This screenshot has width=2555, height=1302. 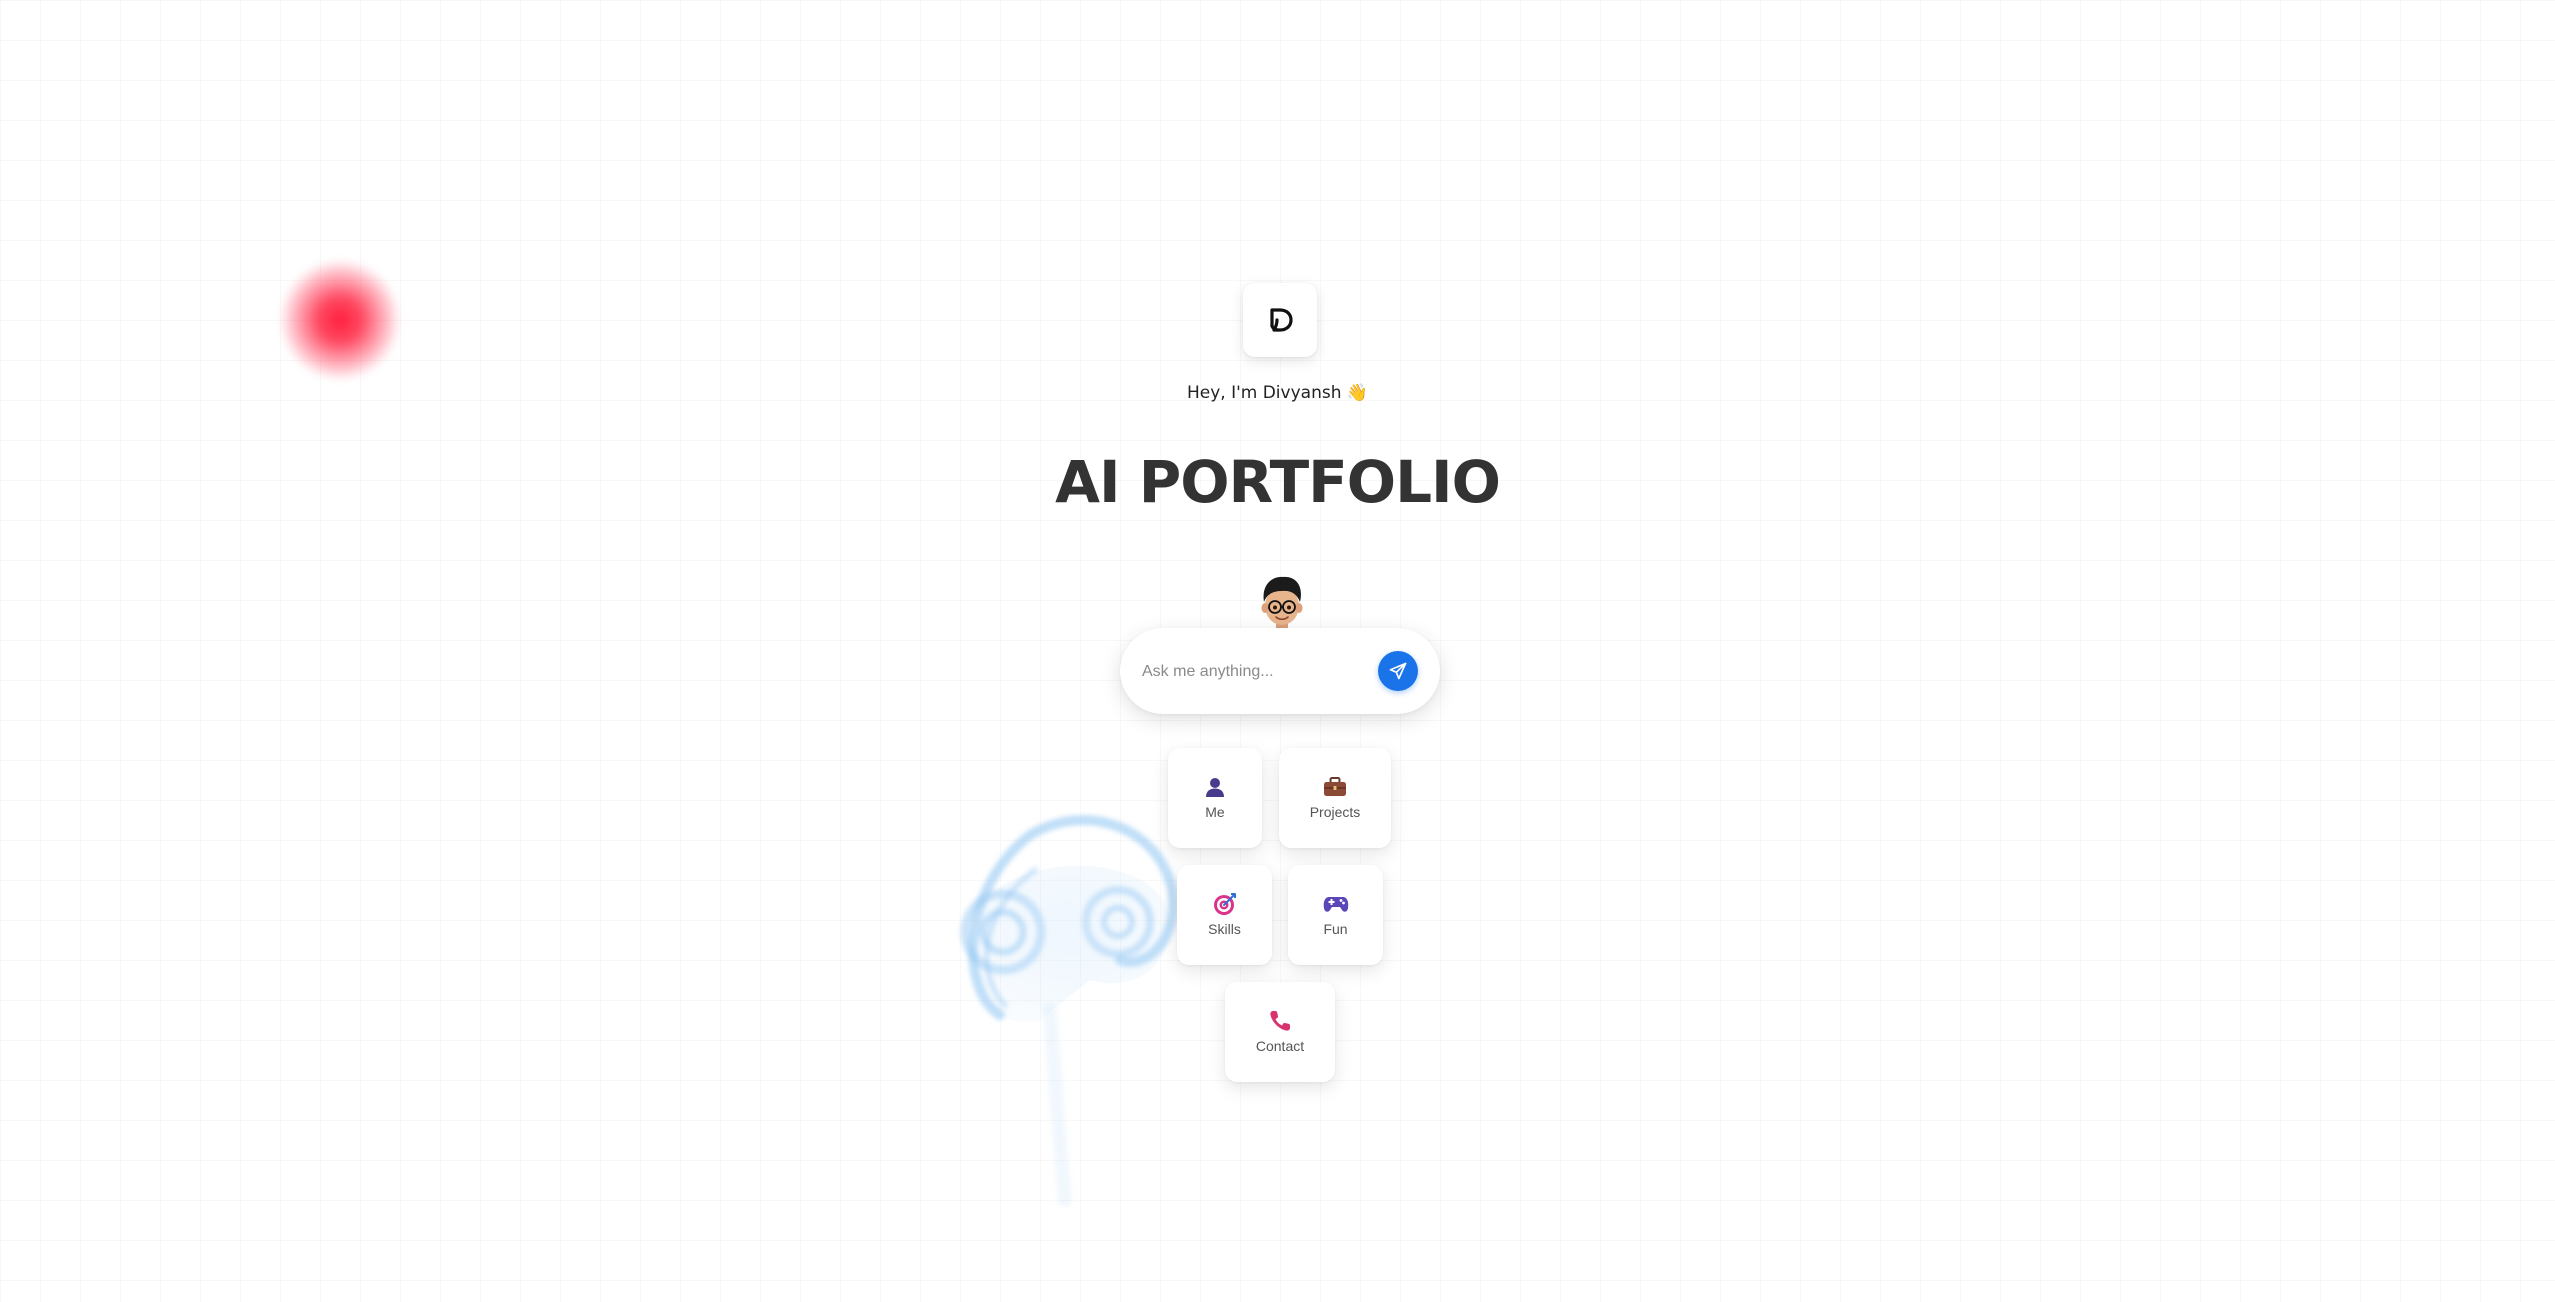 I want to click on phone-icon, so click(x=1280, y=1021).